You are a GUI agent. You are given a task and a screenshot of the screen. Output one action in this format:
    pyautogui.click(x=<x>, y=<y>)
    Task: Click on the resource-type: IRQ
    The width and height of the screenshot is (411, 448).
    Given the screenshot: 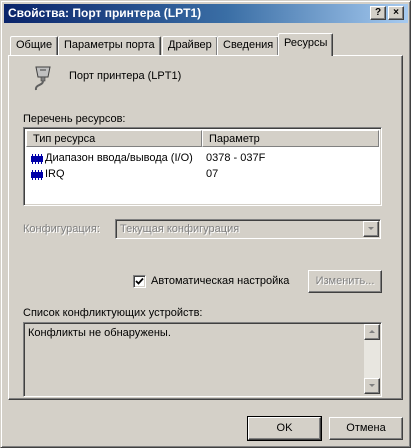 What is the action you would take?
    pyautogui.click(x=55, y=174)
    